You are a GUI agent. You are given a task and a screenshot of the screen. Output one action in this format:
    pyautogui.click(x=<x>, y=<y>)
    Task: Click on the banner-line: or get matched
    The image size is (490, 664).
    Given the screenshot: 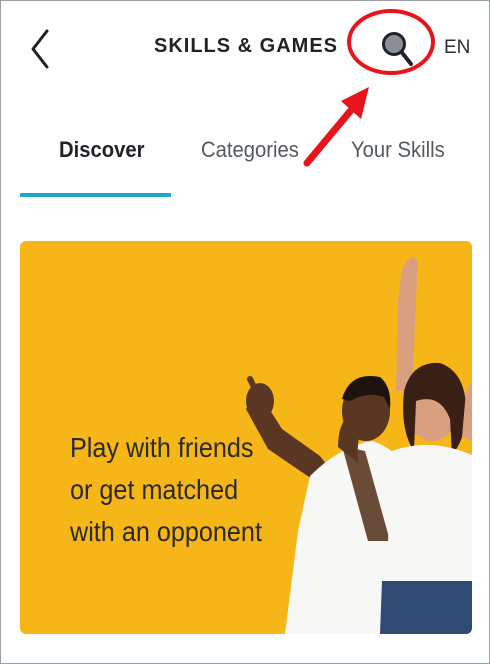 What is the action you would take?
    pyautogui.click(x=154, y=489)
    